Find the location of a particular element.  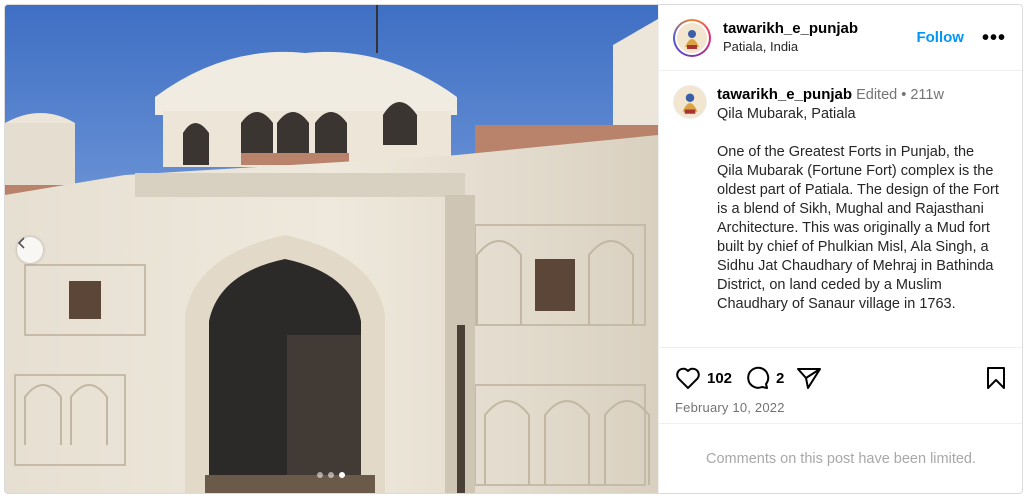

share-icon is located at coordinates (809, 378).